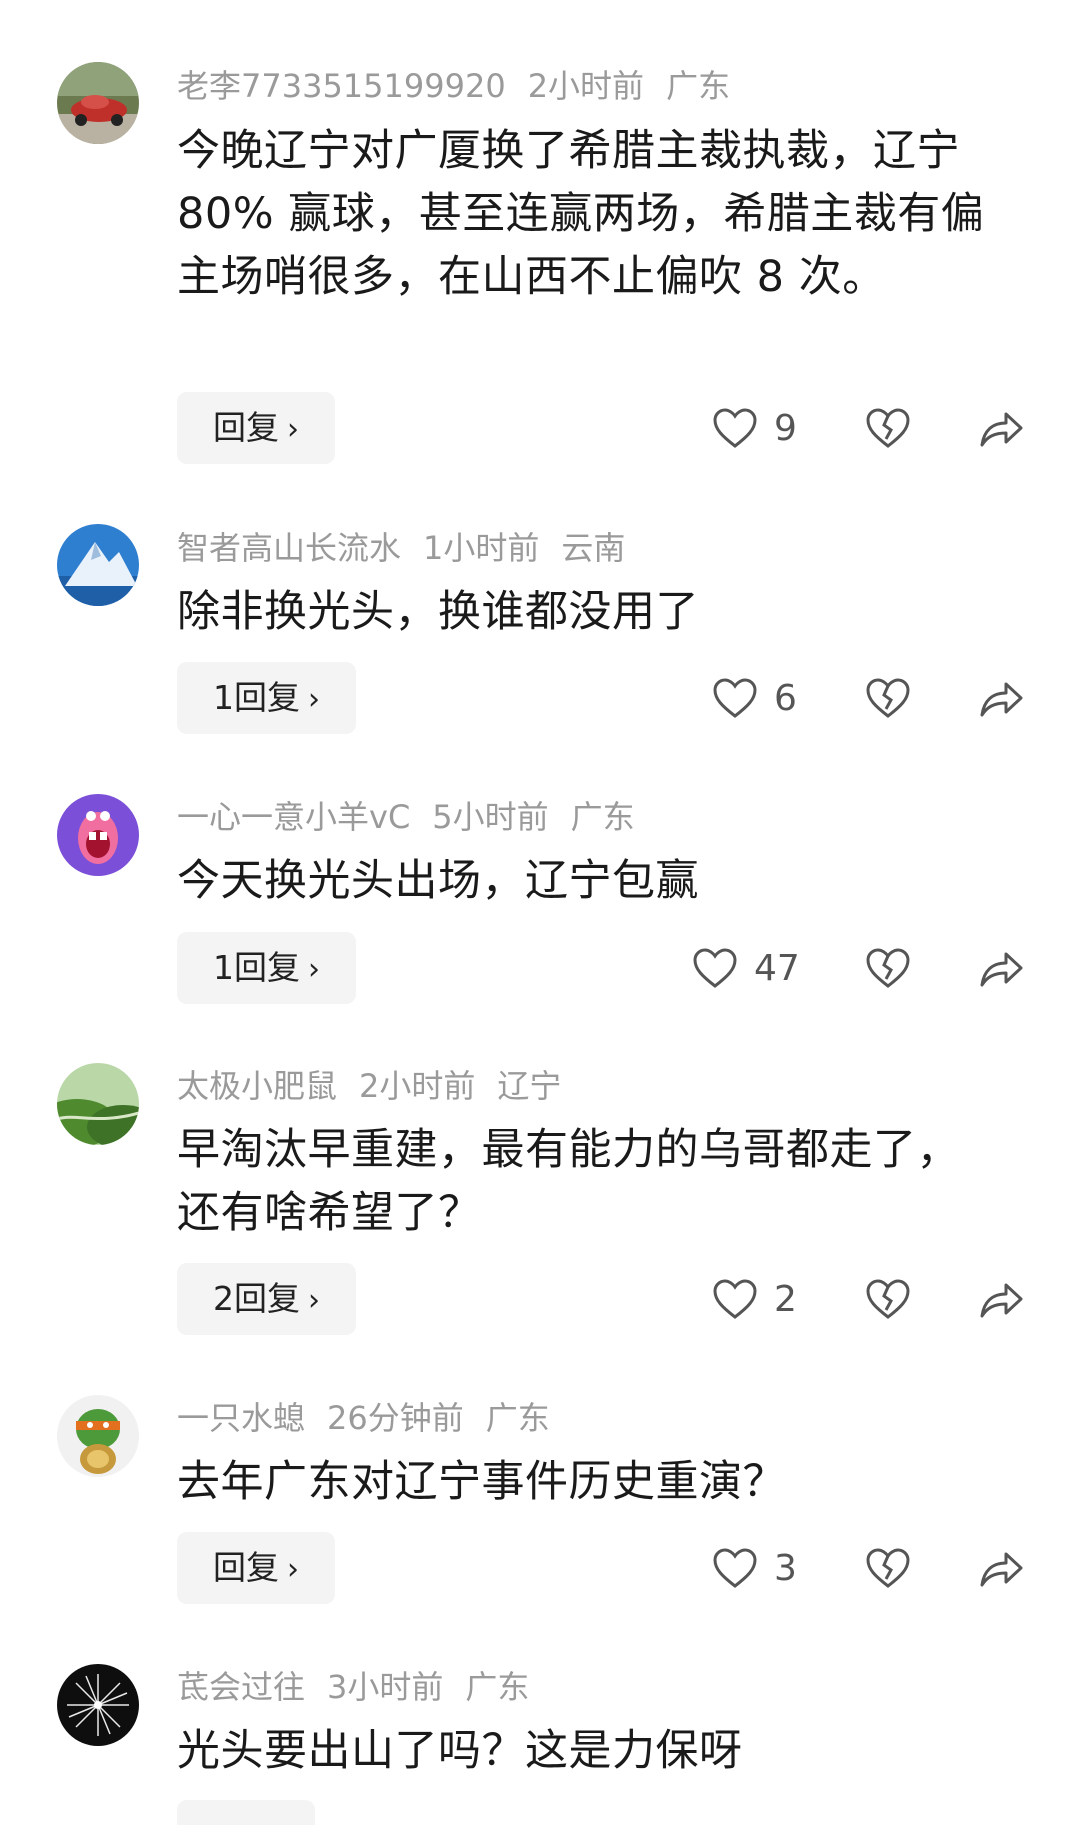 Image resolution: width=1084 pixels, height=1825 pixels. What do you see at coordinates (438, 881) in the screenshot?
I see `comment-text: 今天换光头出场，辽宁包赢` at bounding box center [438, 881].